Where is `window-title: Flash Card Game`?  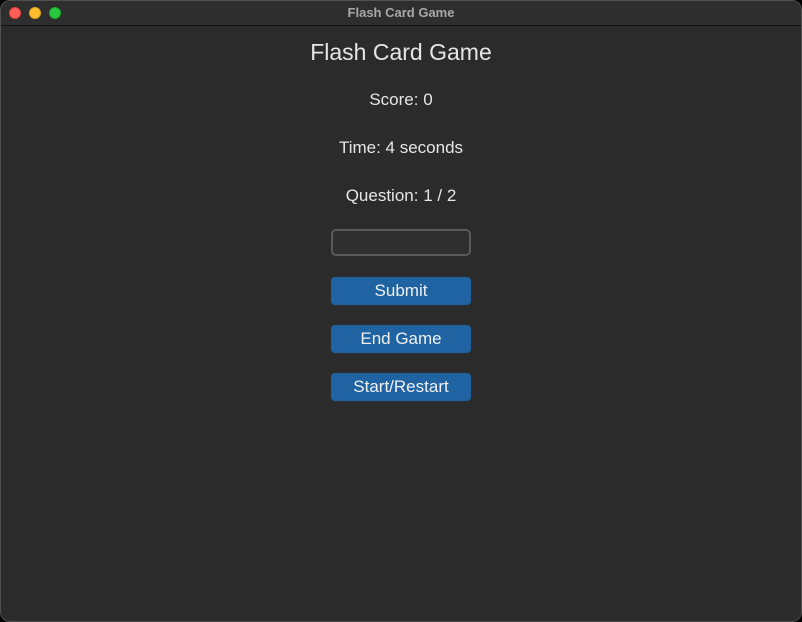 window-title: Flash Card Game is located at coordinates (401, 12).